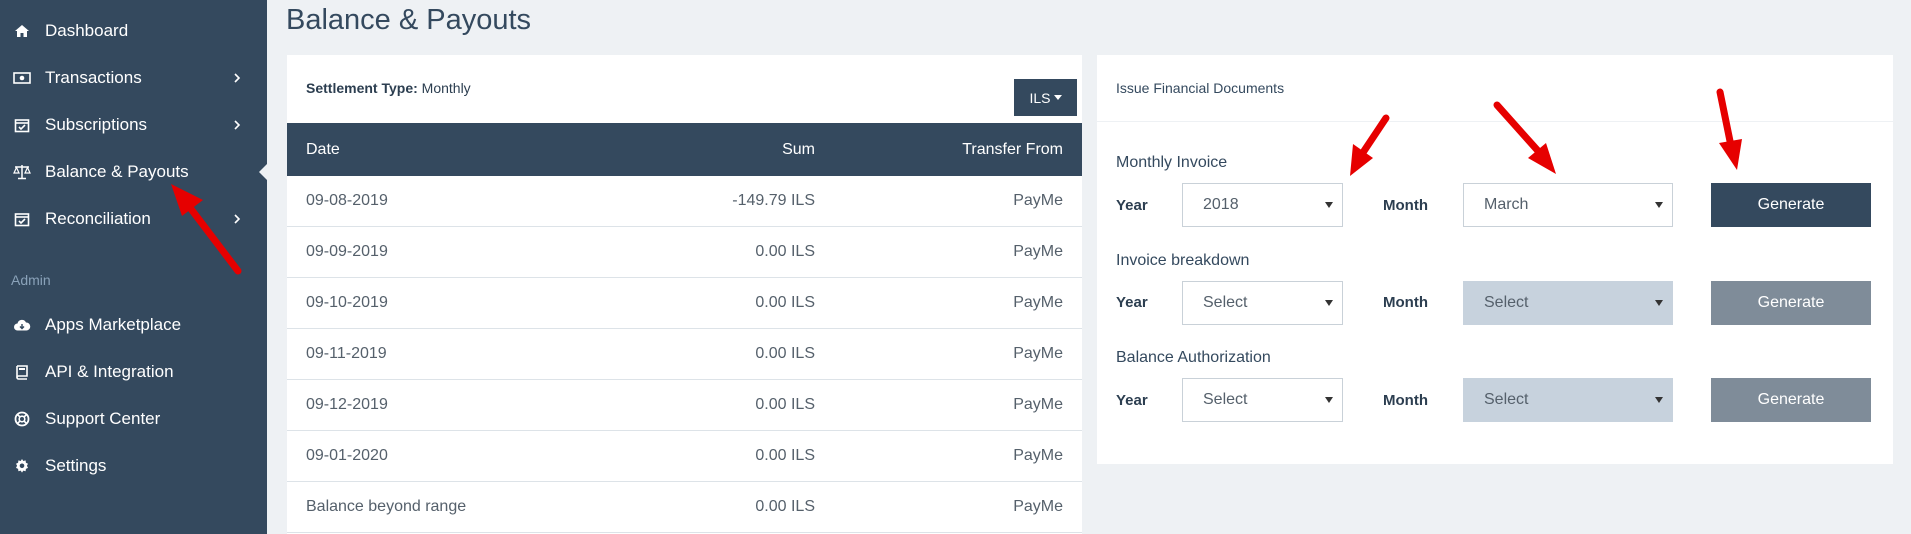  I want to click on sidebar-item-support-center: Support Center, so click(133, 419).